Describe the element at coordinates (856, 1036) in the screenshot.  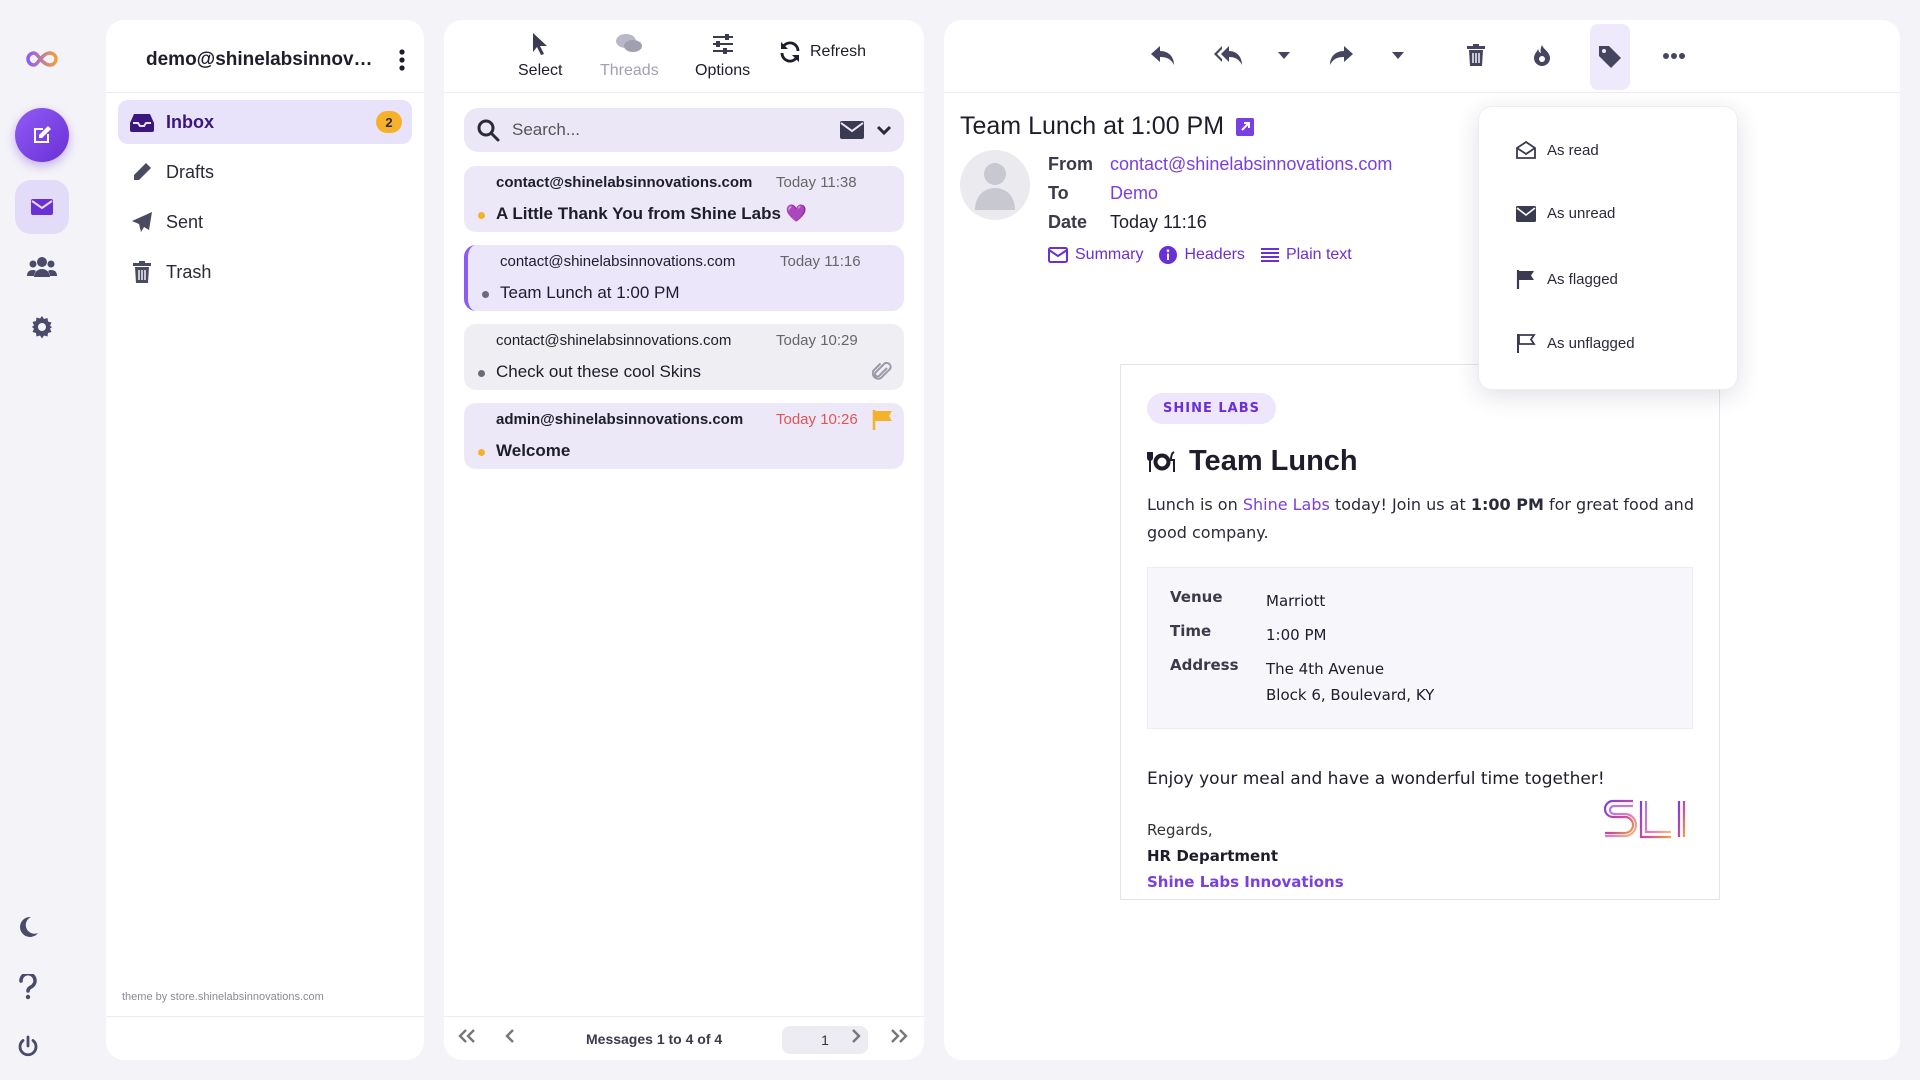
I see `next-page-icon` at that location.